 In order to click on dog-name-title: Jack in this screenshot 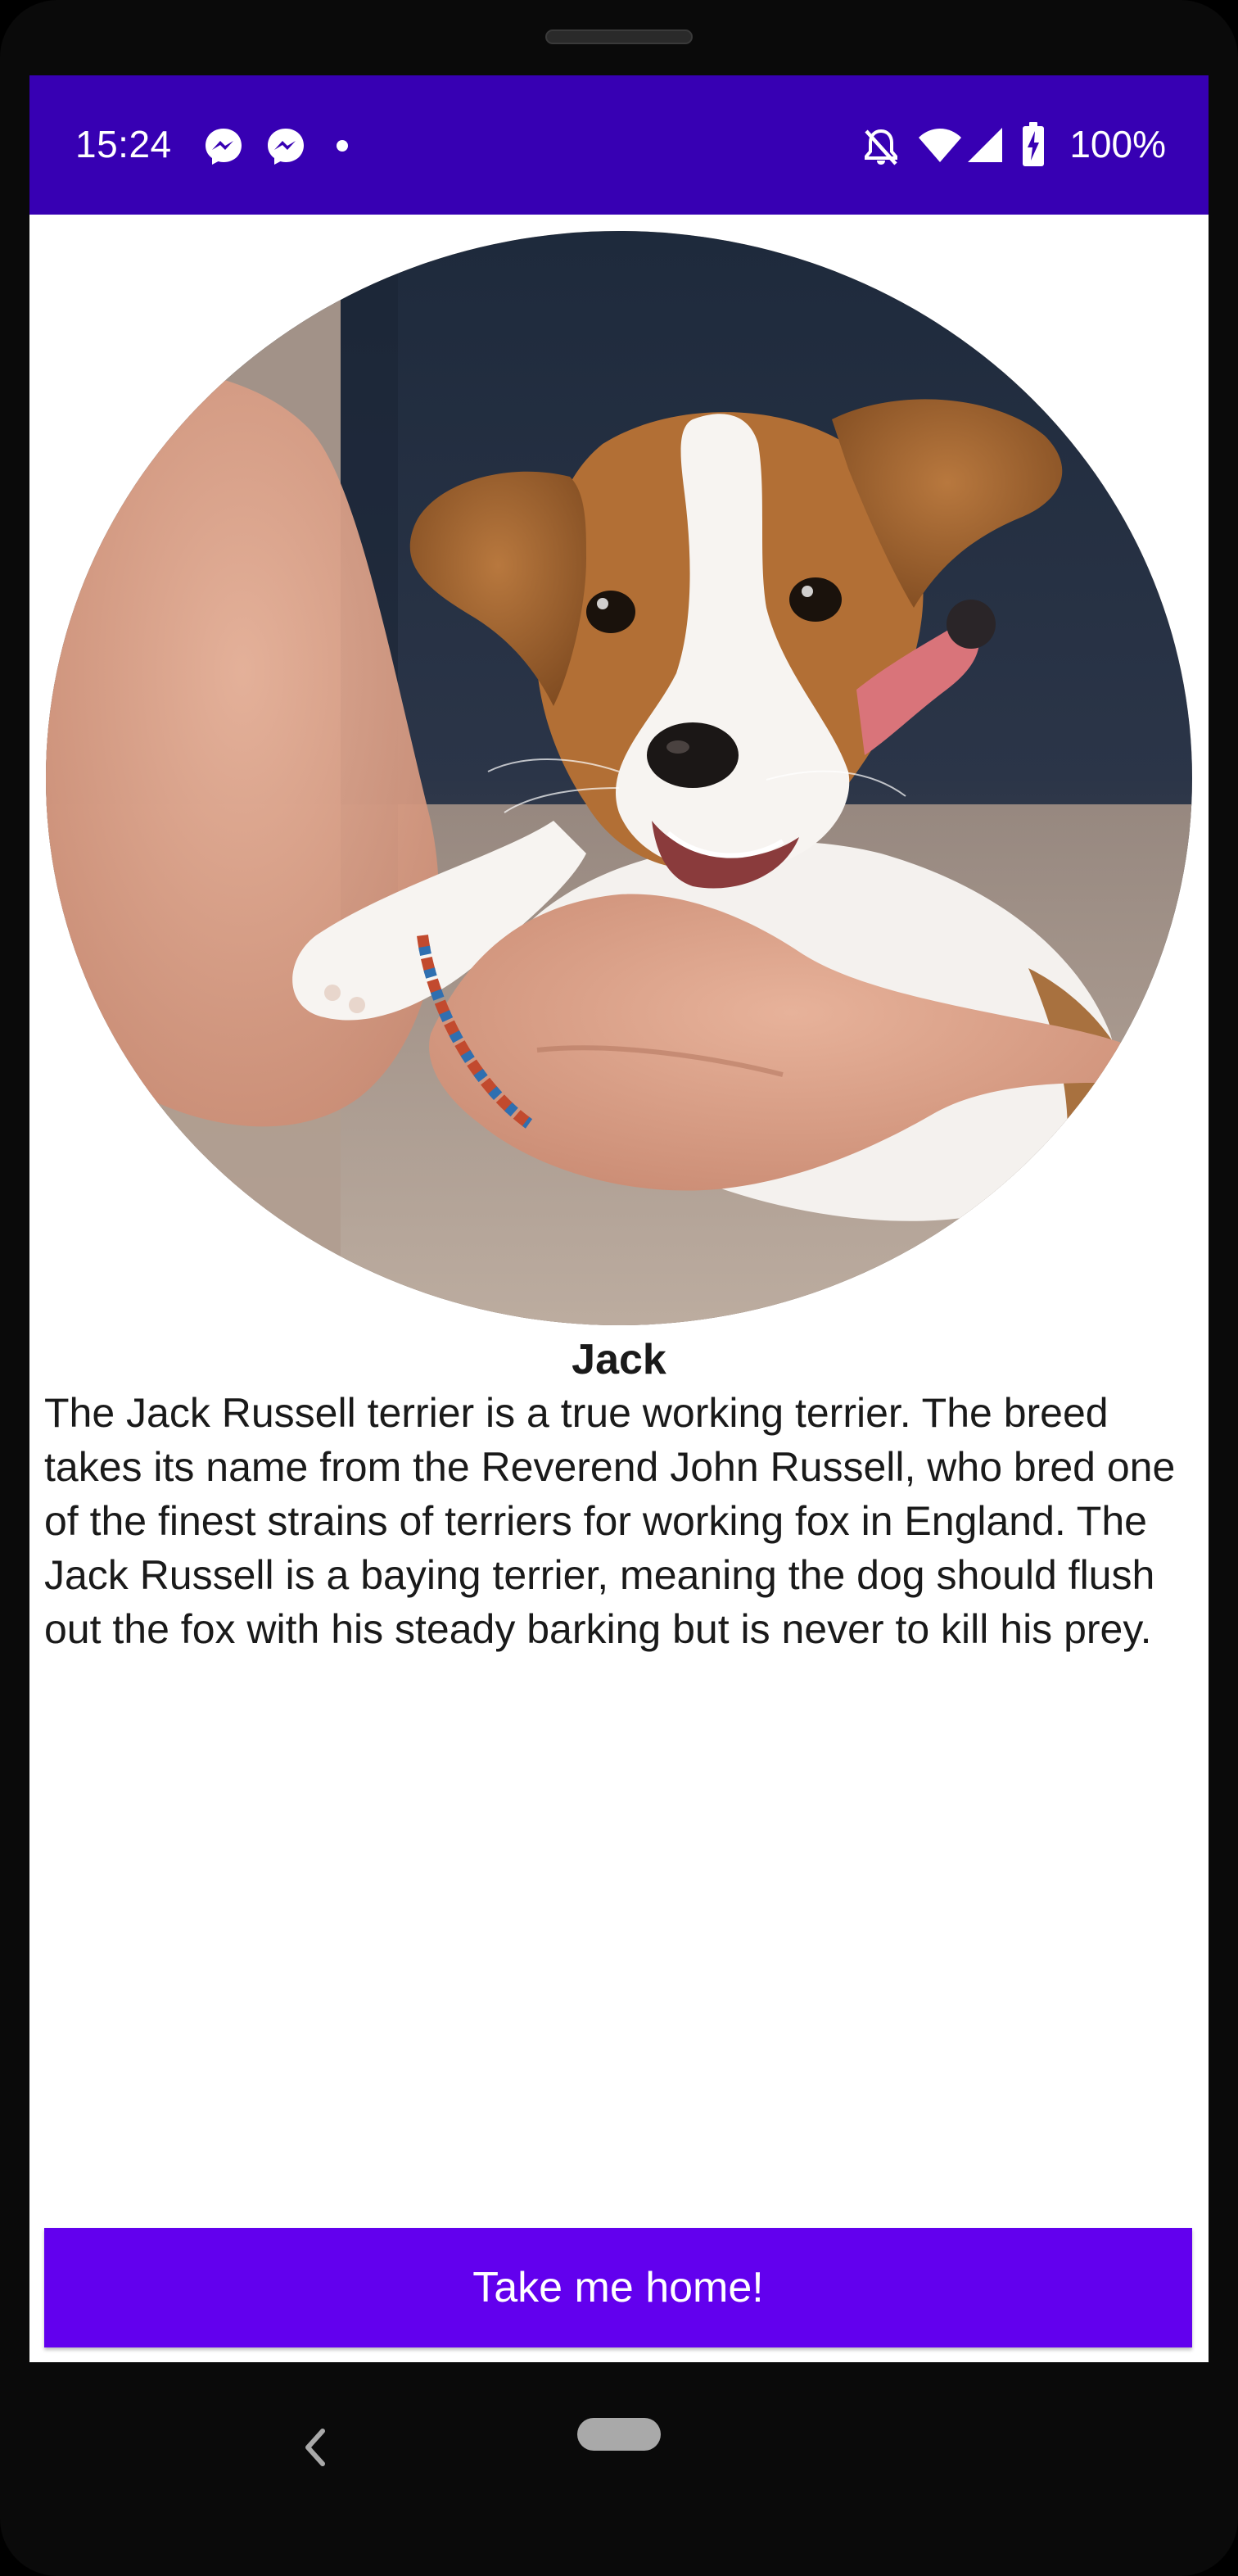, I will do `click(619, 1359)`.